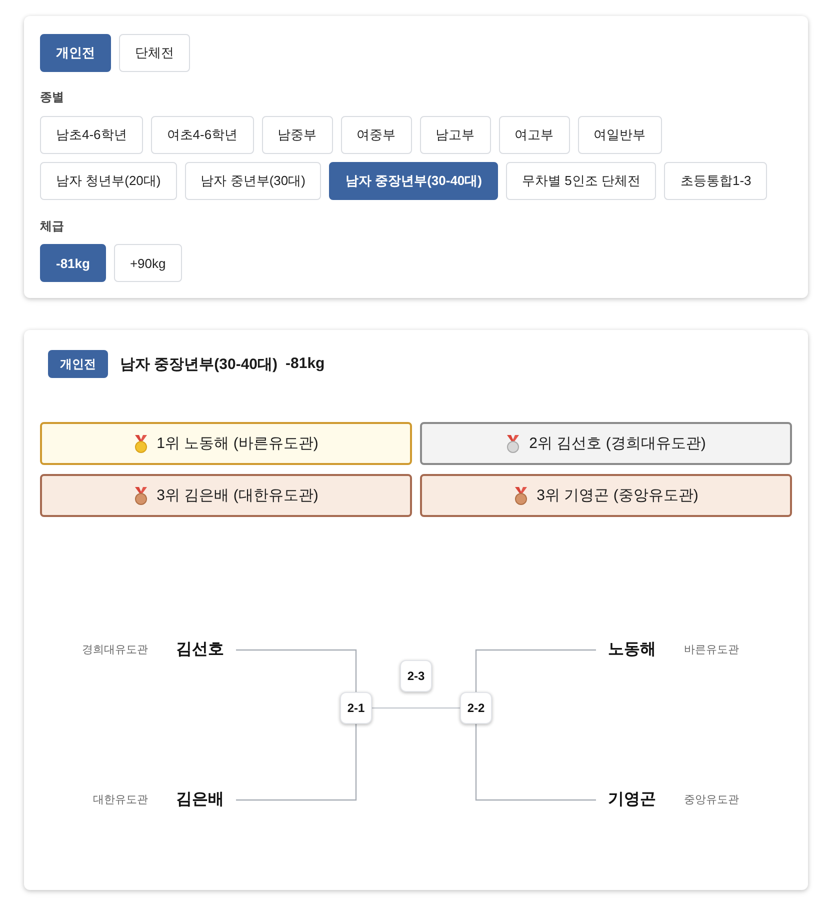 Image resolution: width=826 pixels, height=905 pixels. Describe the element at coordinates (711, 800) in the screenshot. I see `club-name: 중앙유도관` at that location.